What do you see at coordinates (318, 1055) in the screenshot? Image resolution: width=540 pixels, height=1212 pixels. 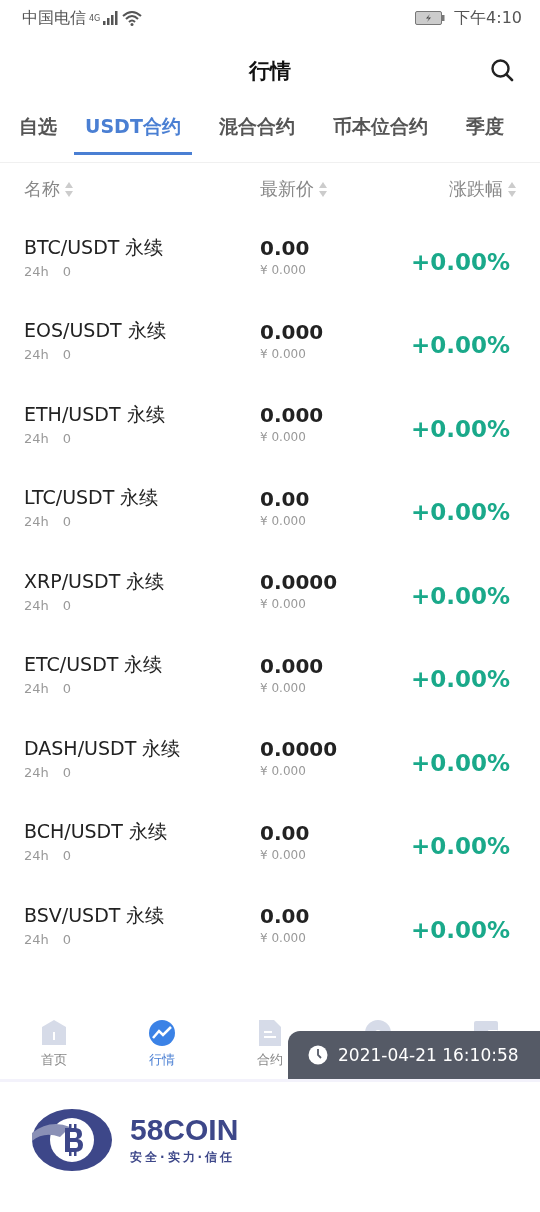 I see `clock-icon` at bounding box center [318, 1055].